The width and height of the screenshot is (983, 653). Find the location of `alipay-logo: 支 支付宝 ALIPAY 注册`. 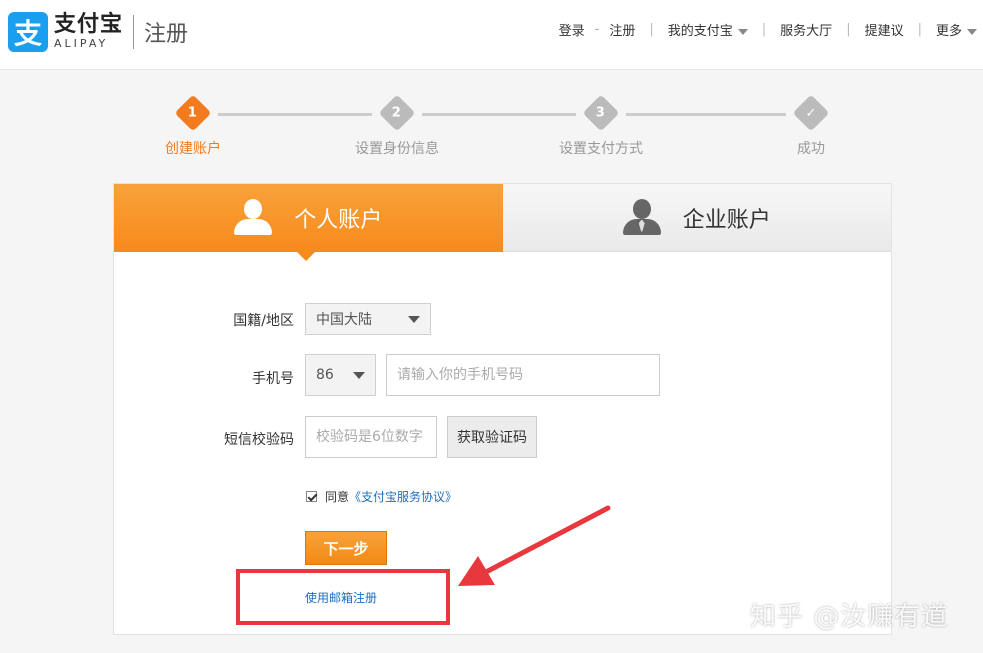

alipay-logo: 支 支付宝 ALIPAY 注册 is located at coordinates (98, 32).